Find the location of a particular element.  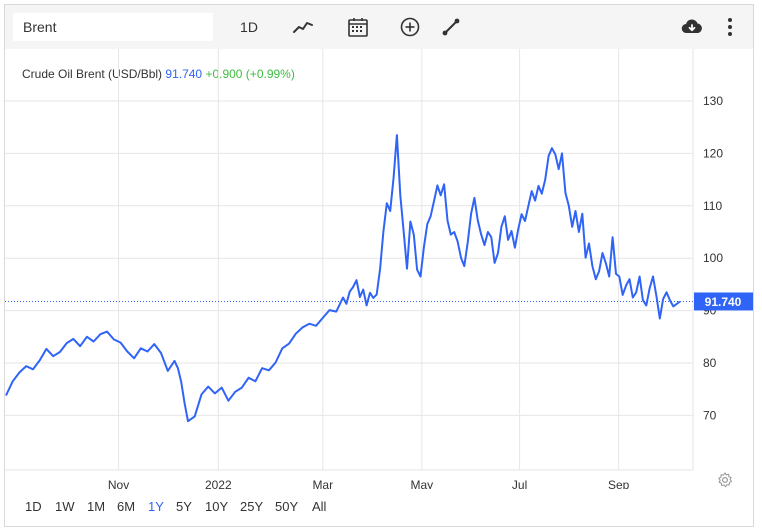

add-circle-icon is located at coordinates (410, 27).